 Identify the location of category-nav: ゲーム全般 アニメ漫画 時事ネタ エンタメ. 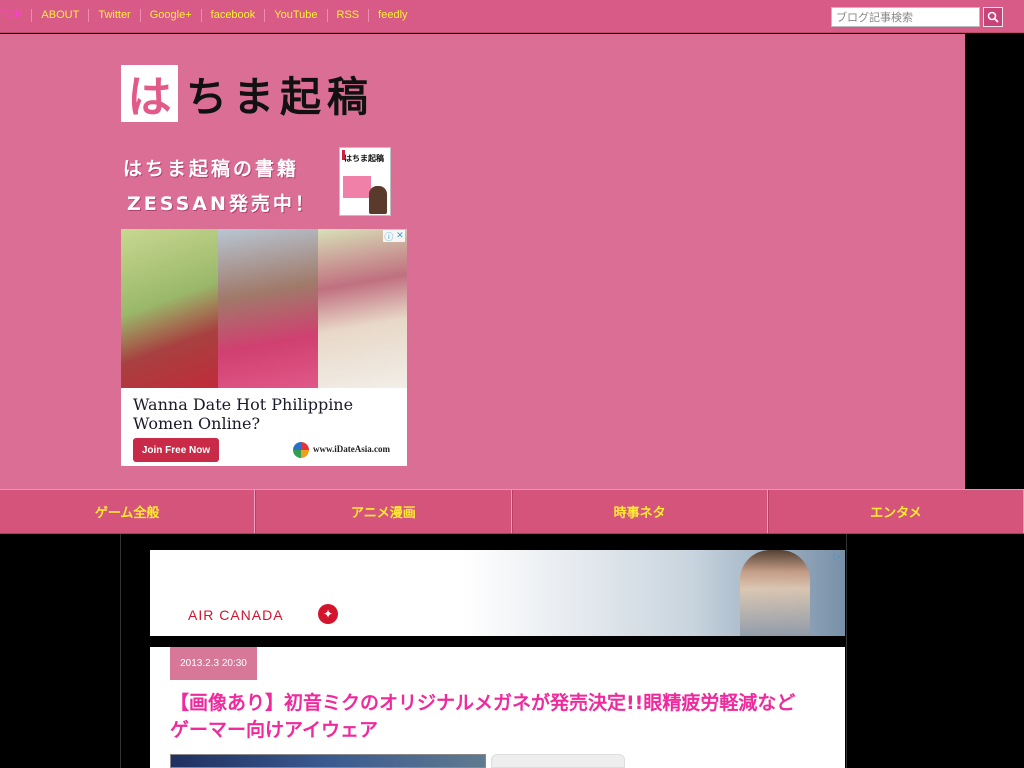
(512, 511).